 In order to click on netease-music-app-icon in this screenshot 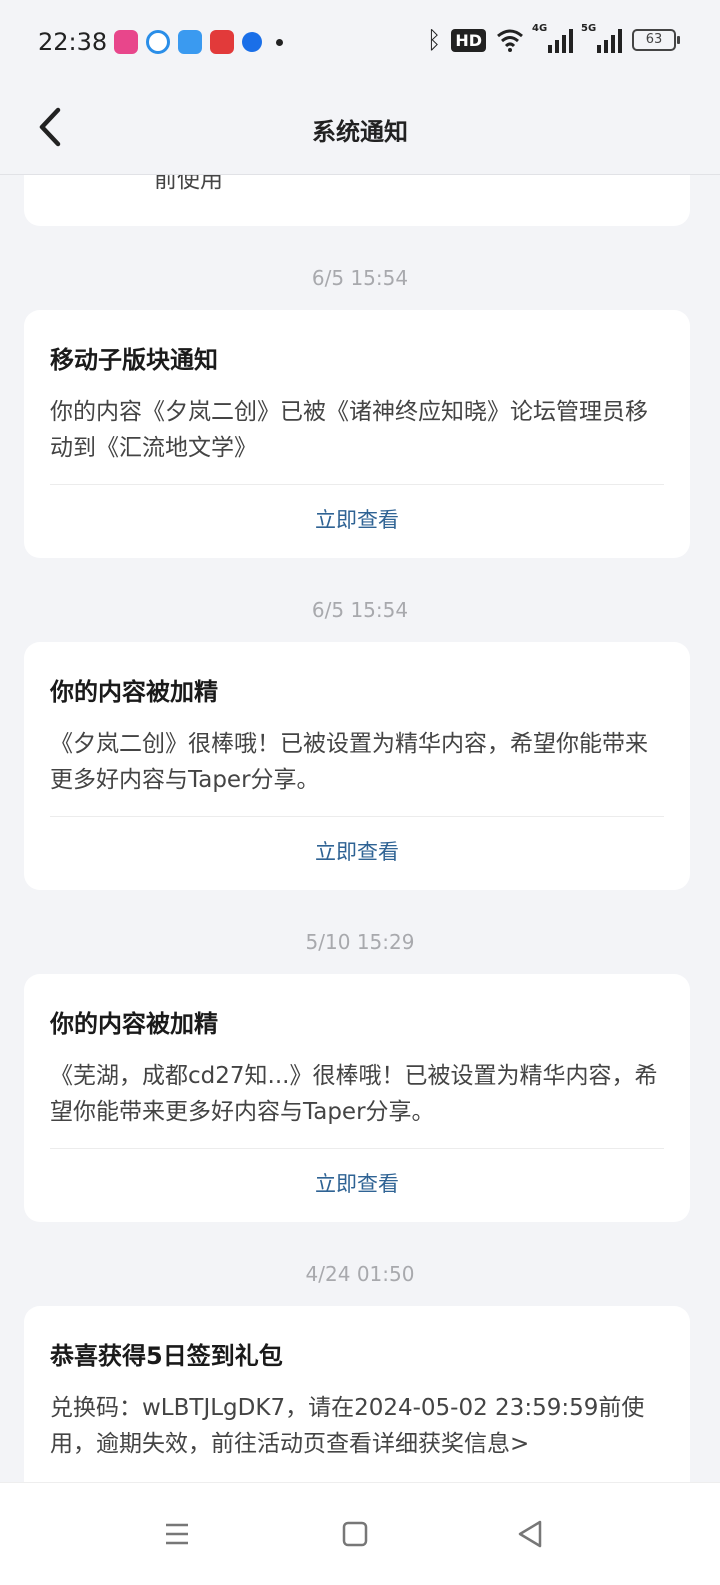, I will do `click(222, 42)`.